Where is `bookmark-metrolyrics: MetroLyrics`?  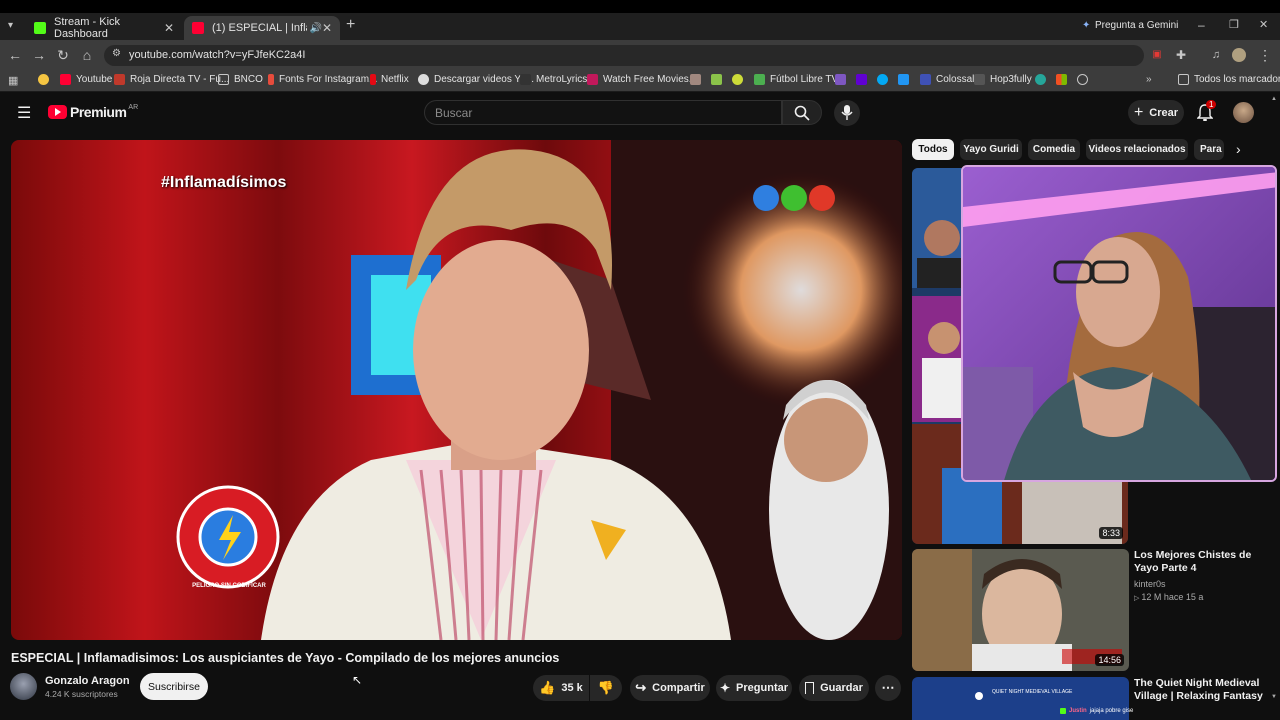
bookmark-metrolyrics: MetroLyrics is located at coordinates (553, 79).